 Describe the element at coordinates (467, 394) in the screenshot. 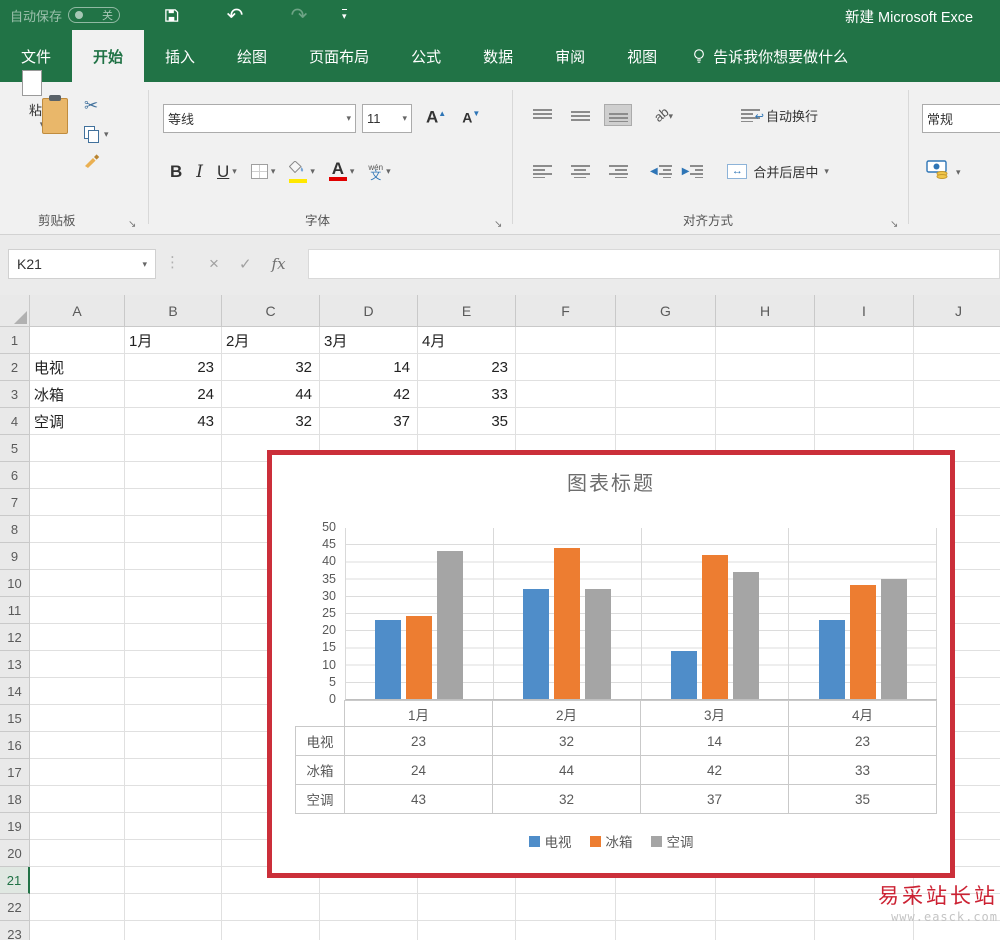

I see `cell-E3: 33` at that location.